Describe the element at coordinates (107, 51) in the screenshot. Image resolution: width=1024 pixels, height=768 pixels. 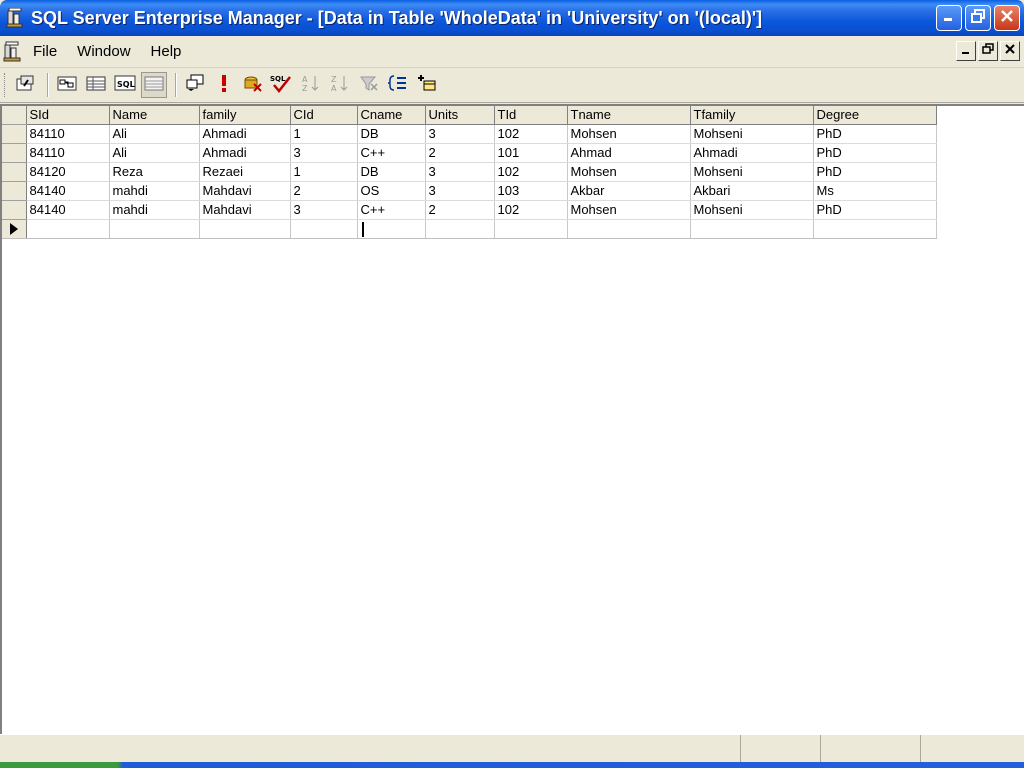
I see `menu-window: Window` at that location.